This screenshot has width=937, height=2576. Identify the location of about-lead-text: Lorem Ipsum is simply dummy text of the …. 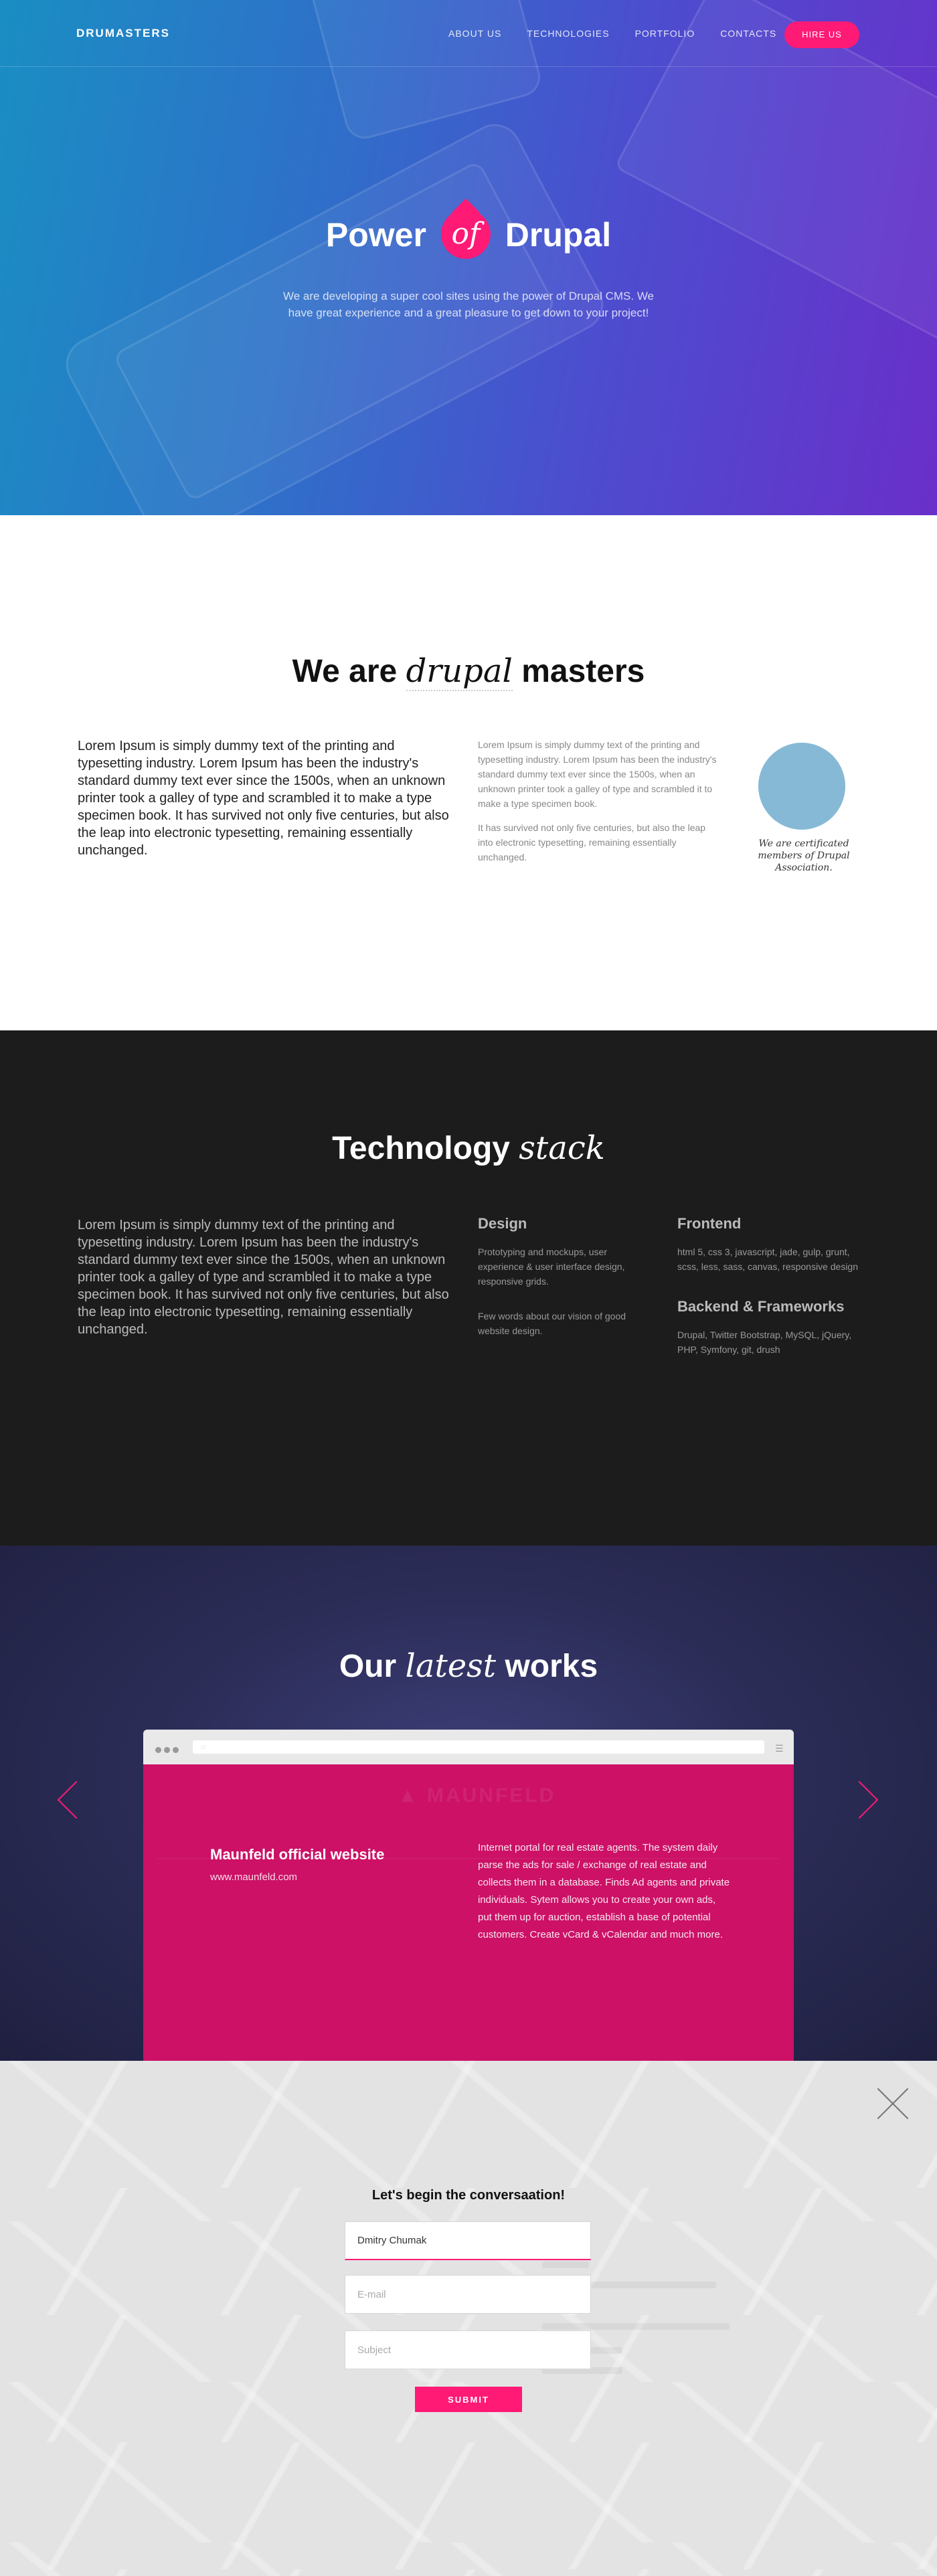
(263, 798).